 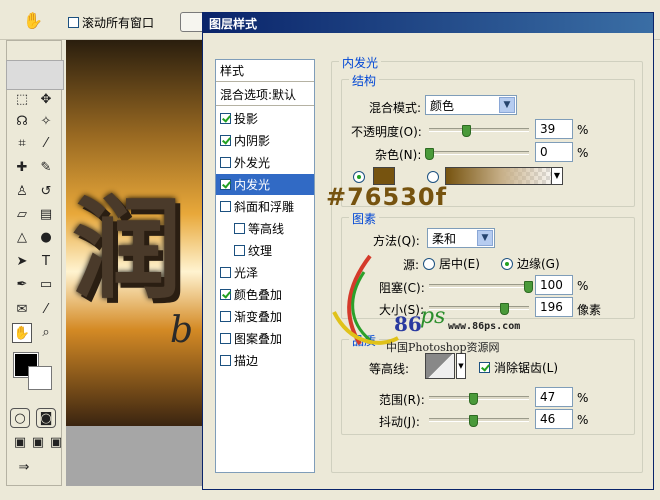 I want to click on type-tool-icon: T, so click(x=46, y=262).